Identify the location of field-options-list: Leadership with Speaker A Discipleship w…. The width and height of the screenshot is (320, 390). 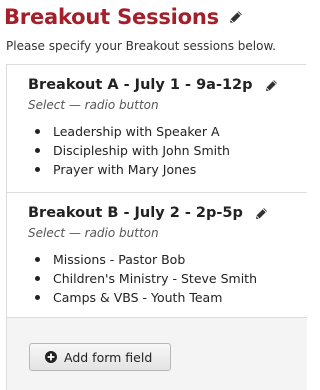
(129, 150).